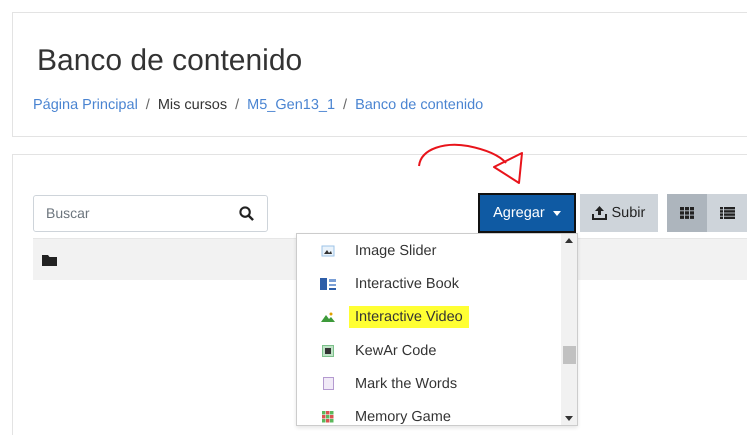 The image size is (747, 435). What do you see at coordinates (409, 317) in the screenshot?
I see `menu-item-label: Interactive Video` at bounding box center [409, 317].